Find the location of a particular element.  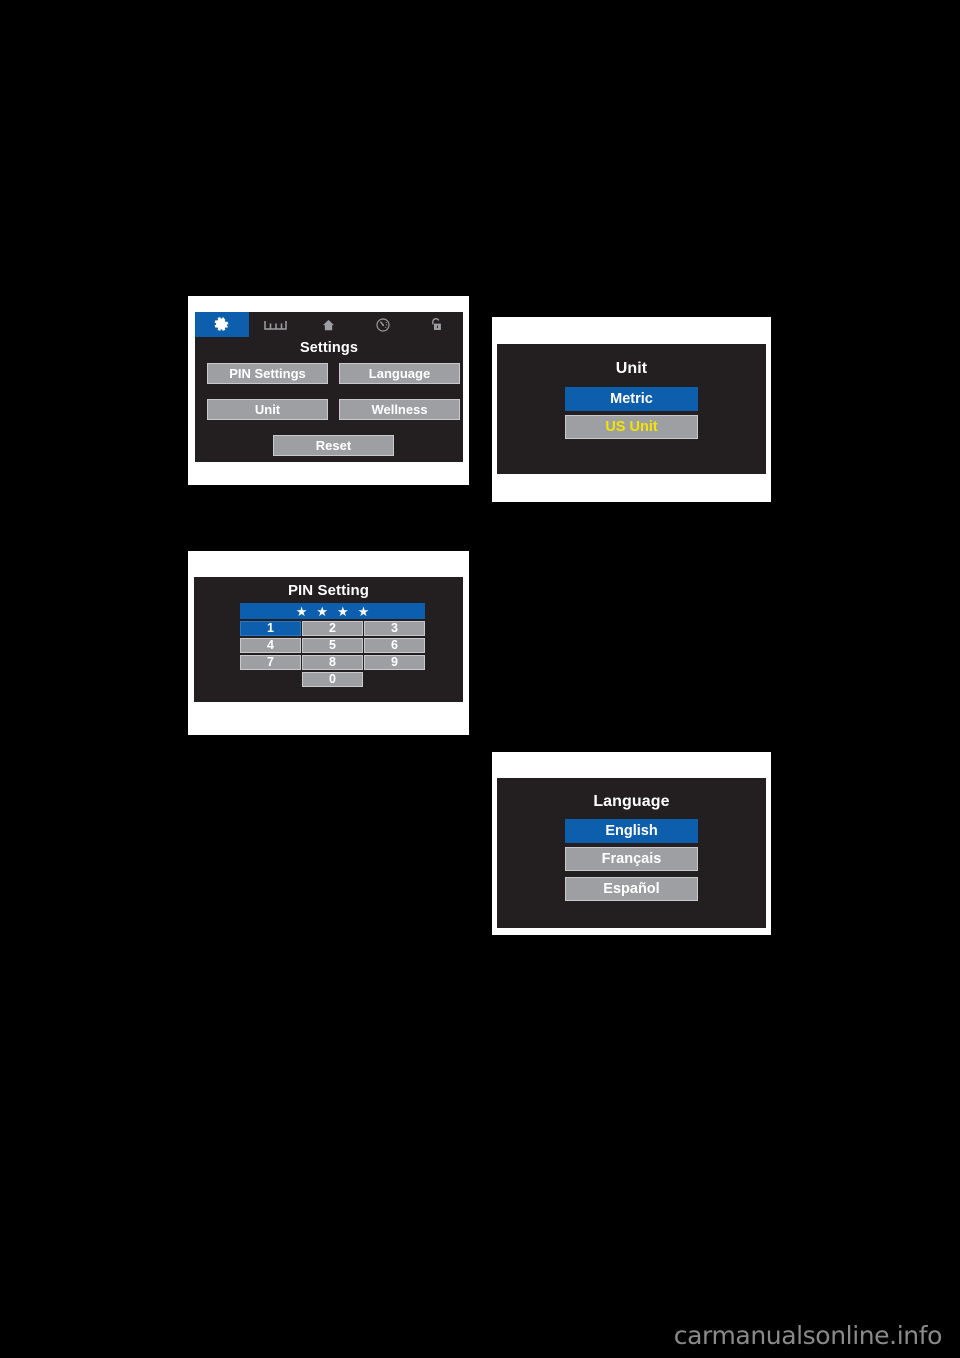

gear-icon is located at coordinates (221, 324).